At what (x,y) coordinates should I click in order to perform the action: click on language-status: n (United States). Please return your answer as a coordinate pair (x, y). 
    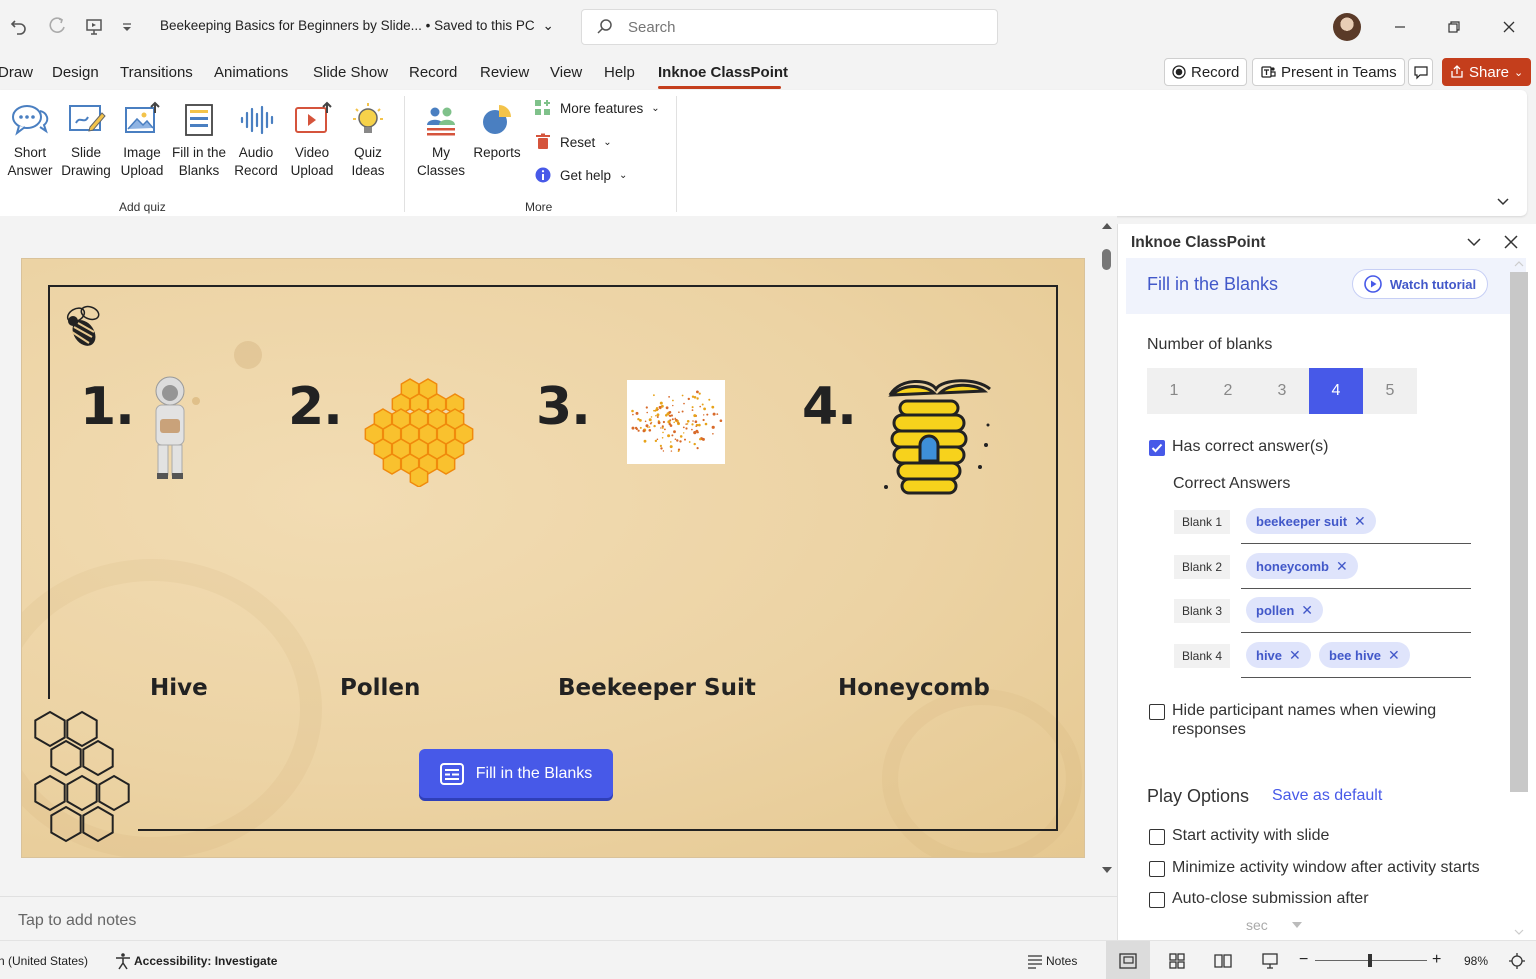
    Looking at the image, I should click on (44, 961).